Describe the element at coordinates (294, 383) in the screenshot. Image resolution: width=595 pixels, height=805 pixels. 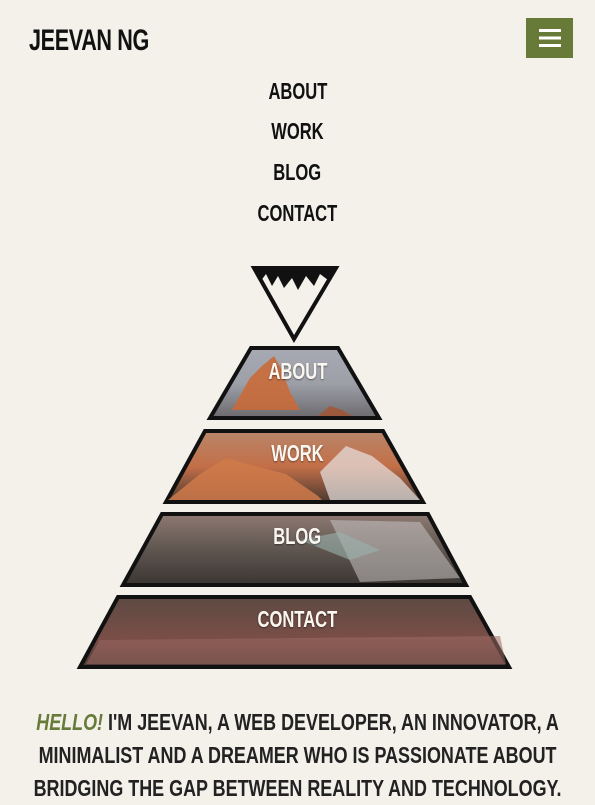
I see `pyramid-tier-about` at that location.